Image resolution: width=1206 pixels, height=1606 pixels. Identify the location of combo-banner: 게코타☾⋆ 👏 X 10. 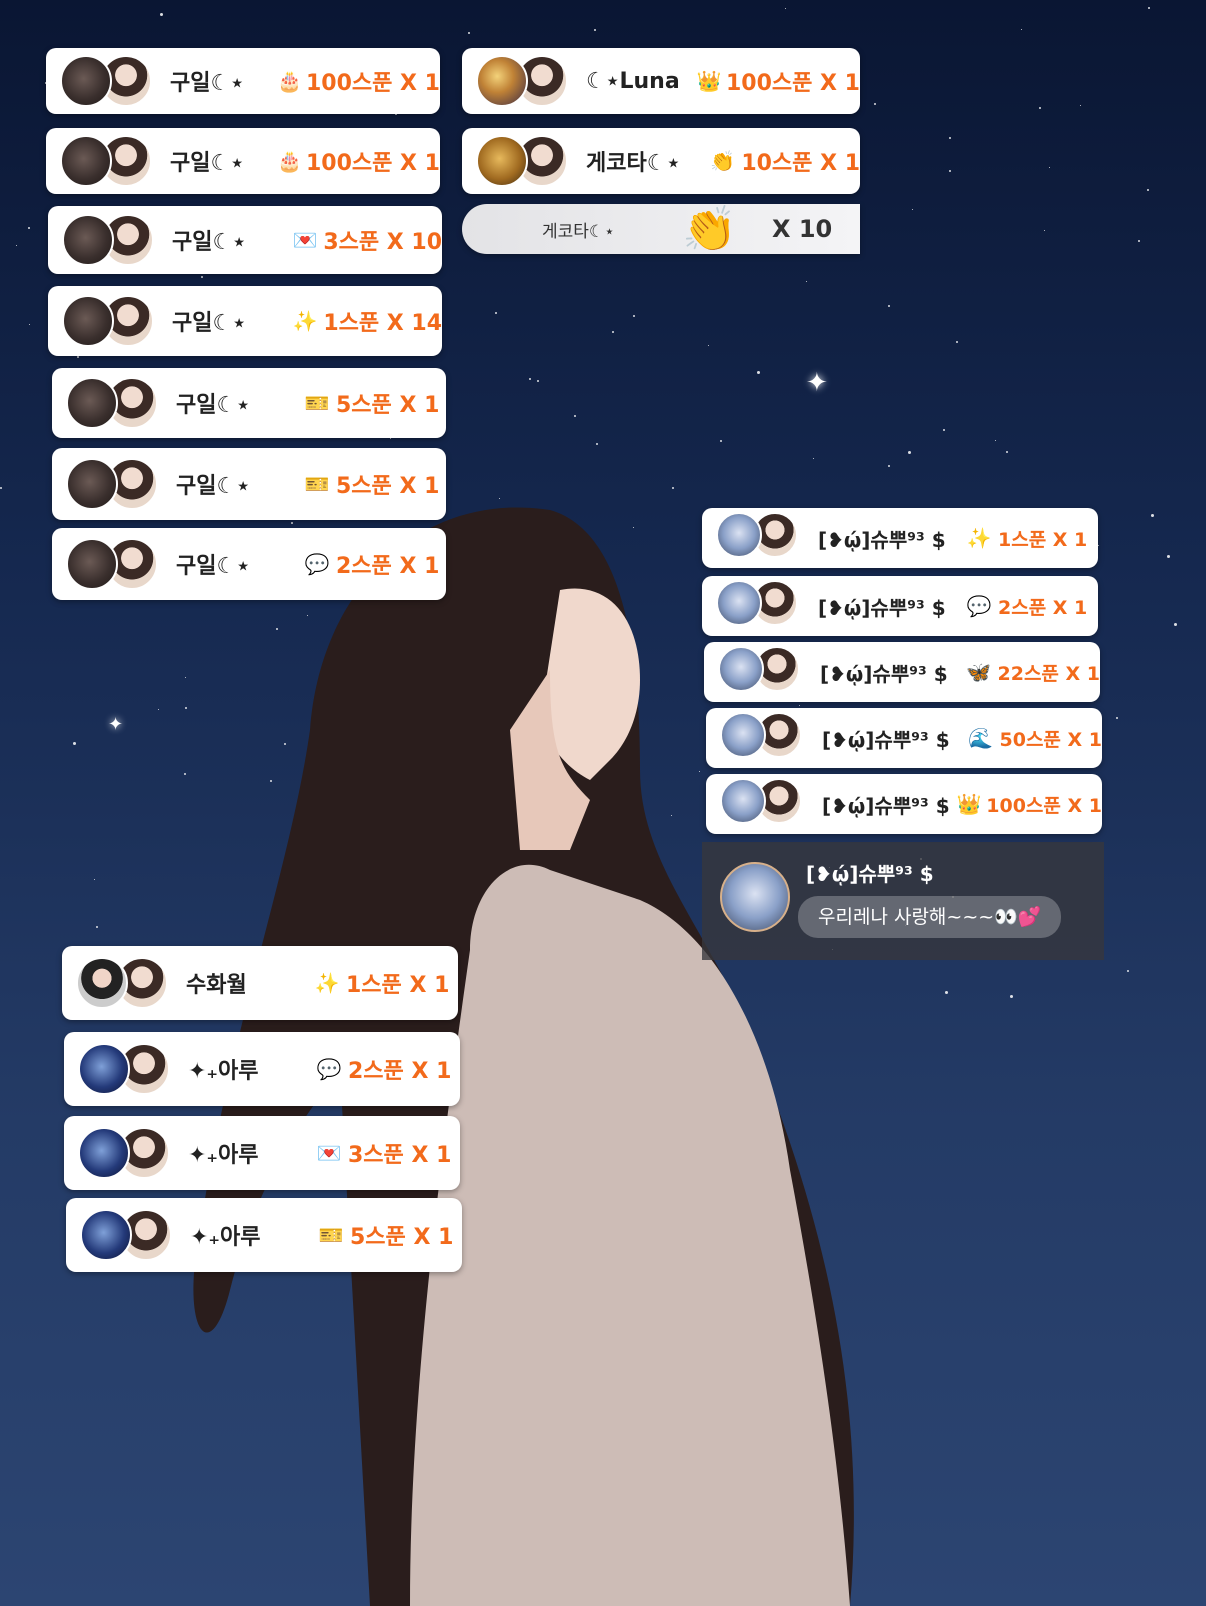
(661, 229).